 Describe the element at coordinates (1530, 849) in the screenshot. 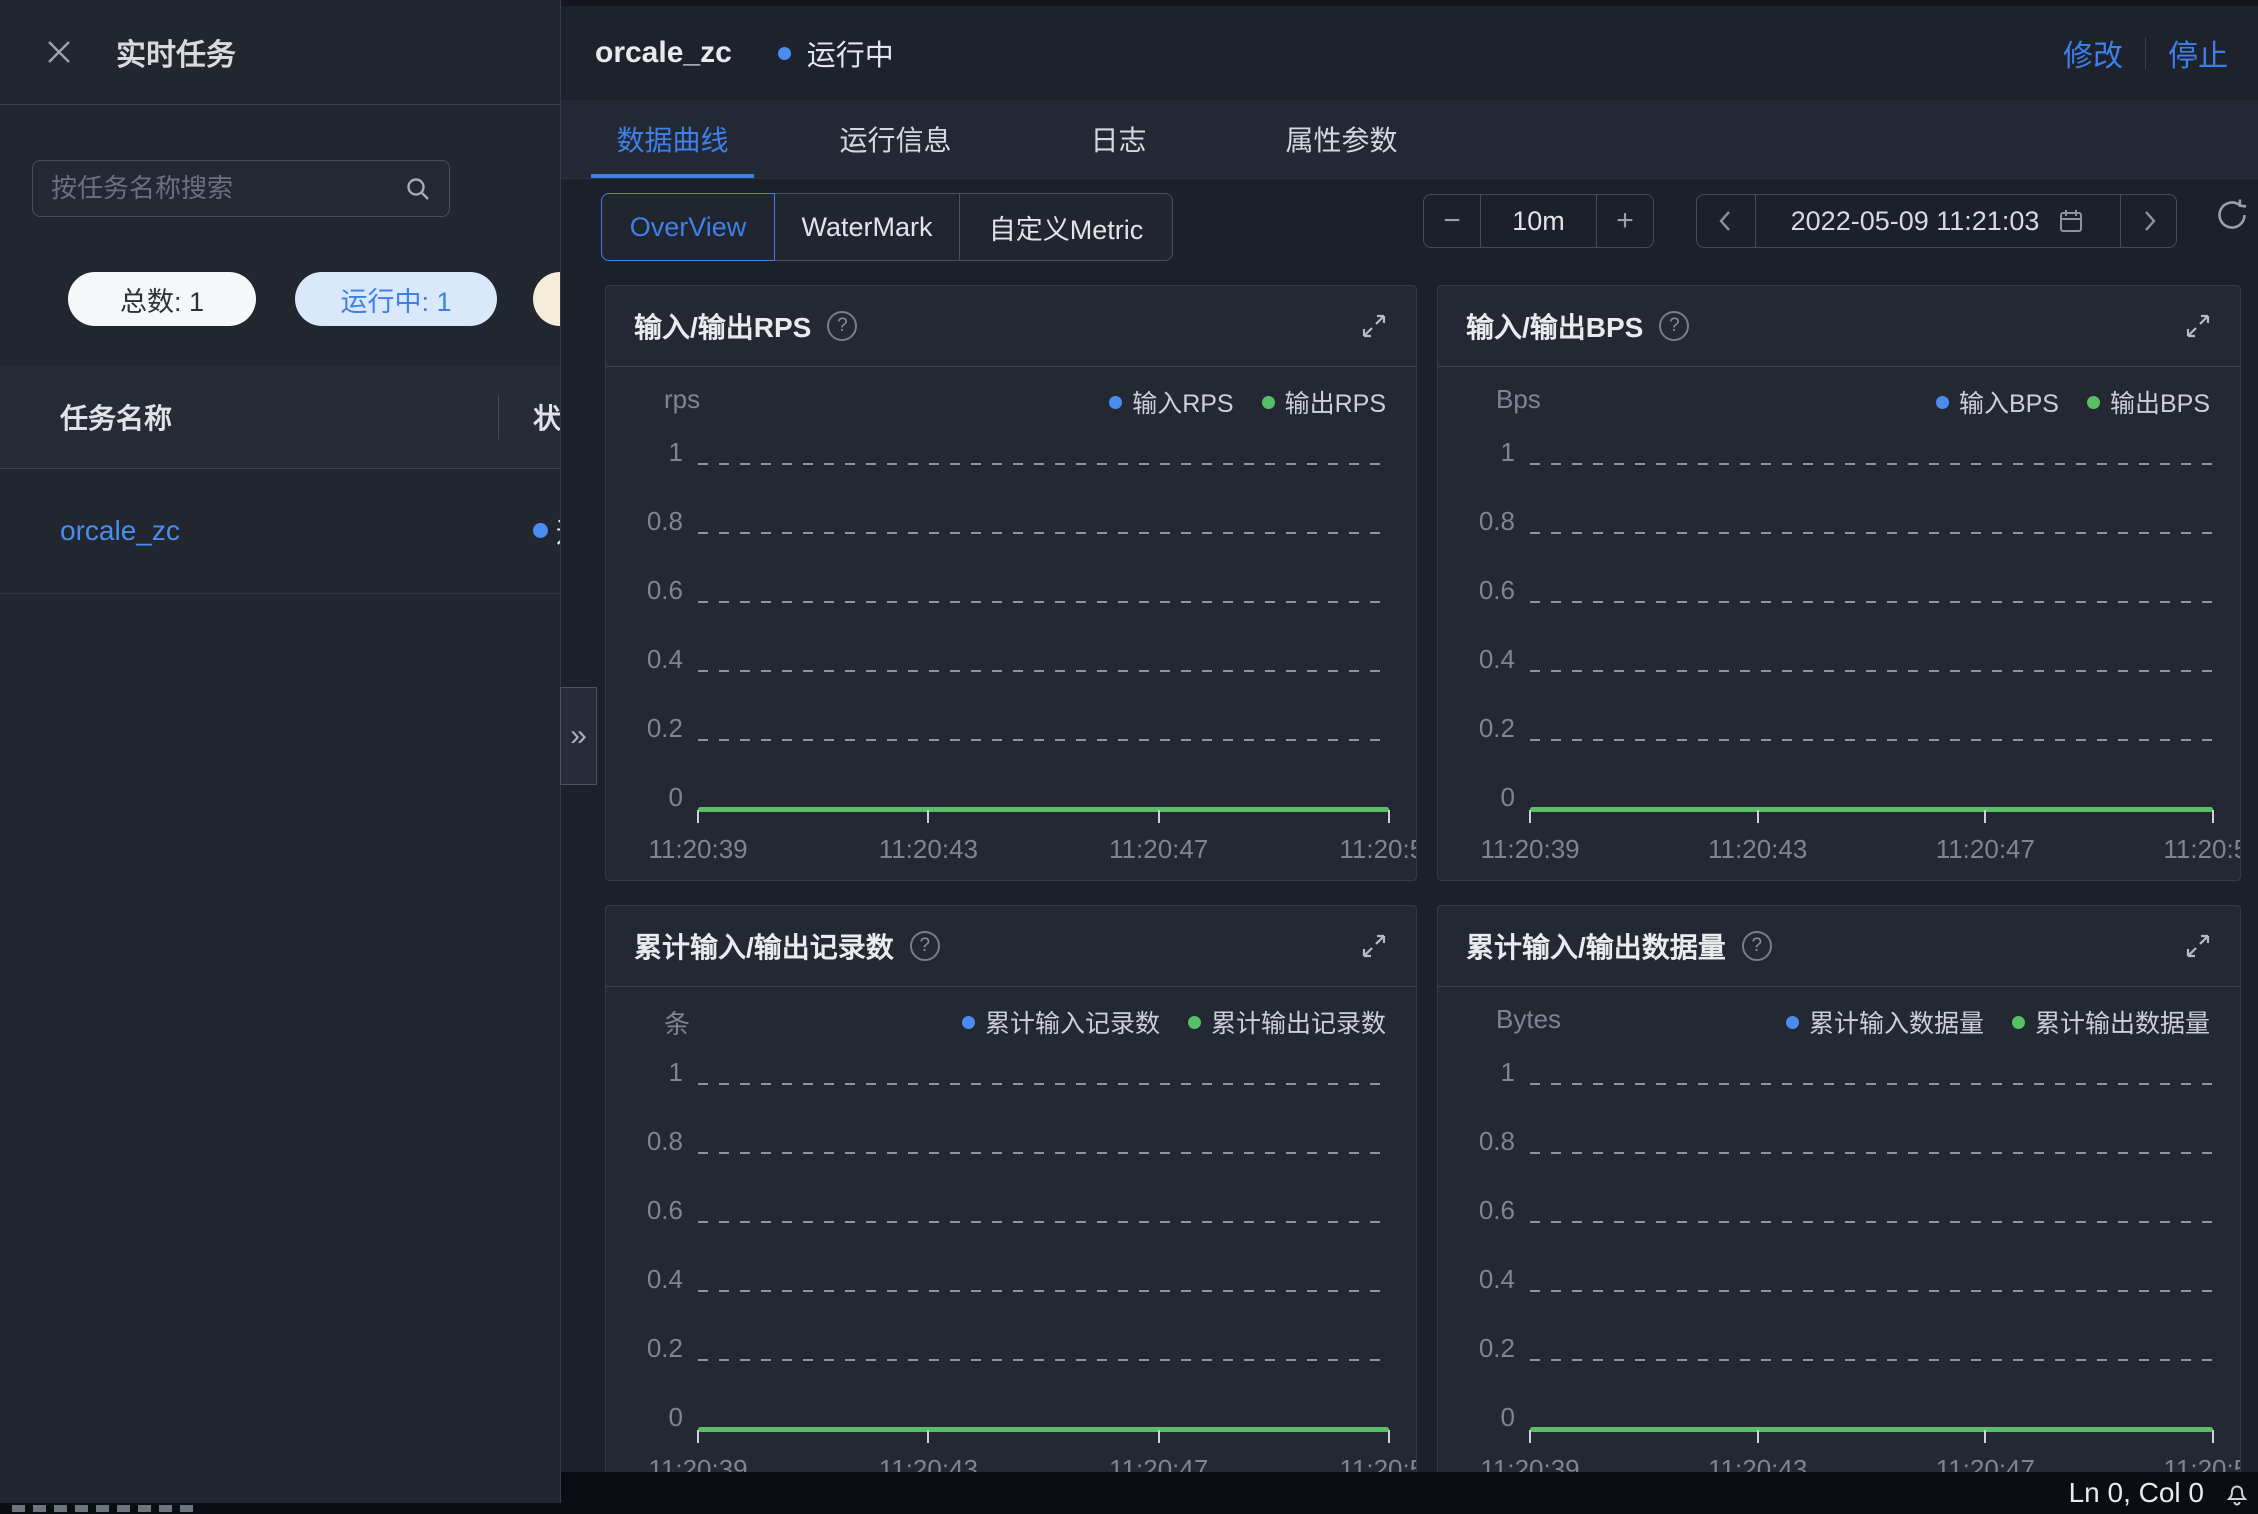

I see `x-tick-label: 11:20:39` at that location.